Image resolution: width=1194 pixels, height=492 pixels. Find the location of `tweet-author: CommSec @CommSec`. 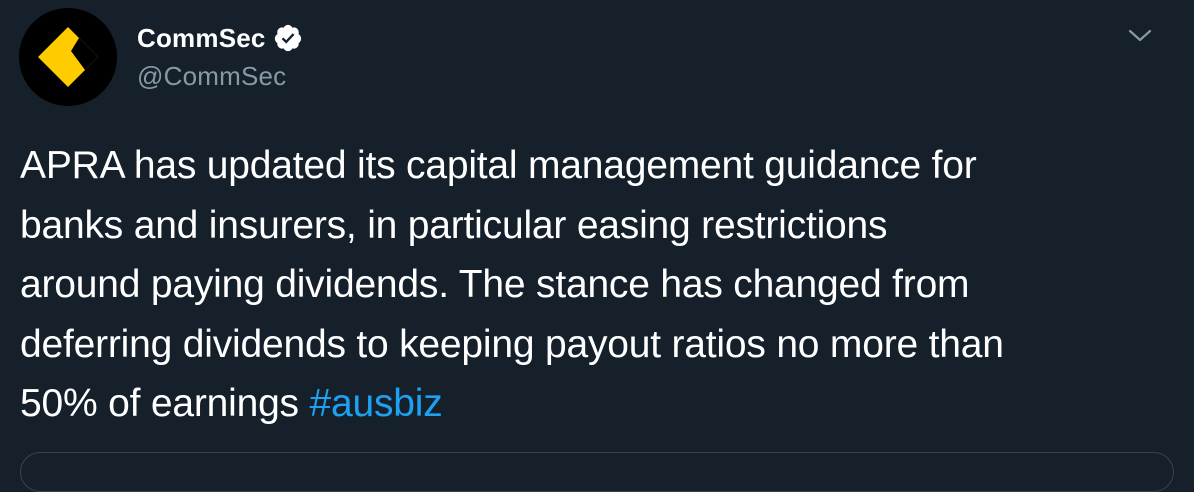

tweet-author: CommSec @CommSec is located at coordinates (220, 57).